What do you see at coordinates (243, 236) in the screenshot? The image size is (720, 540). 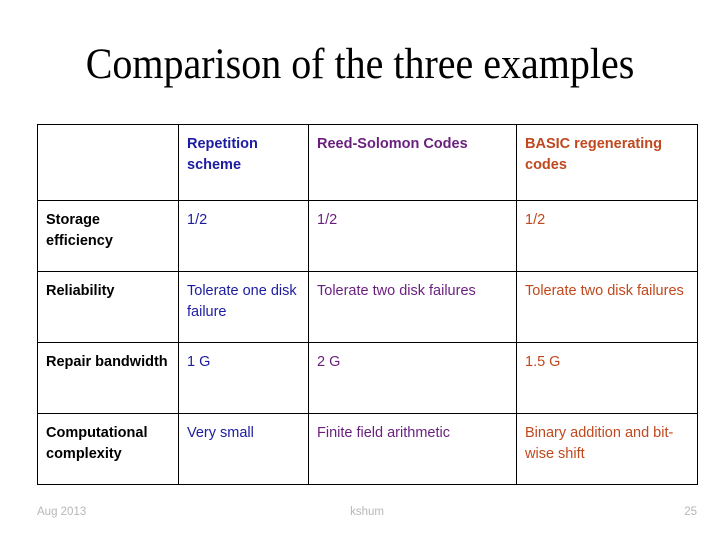 I see `table-cell-repetition-scheme: 1/2` at bounding box center [243, 236].